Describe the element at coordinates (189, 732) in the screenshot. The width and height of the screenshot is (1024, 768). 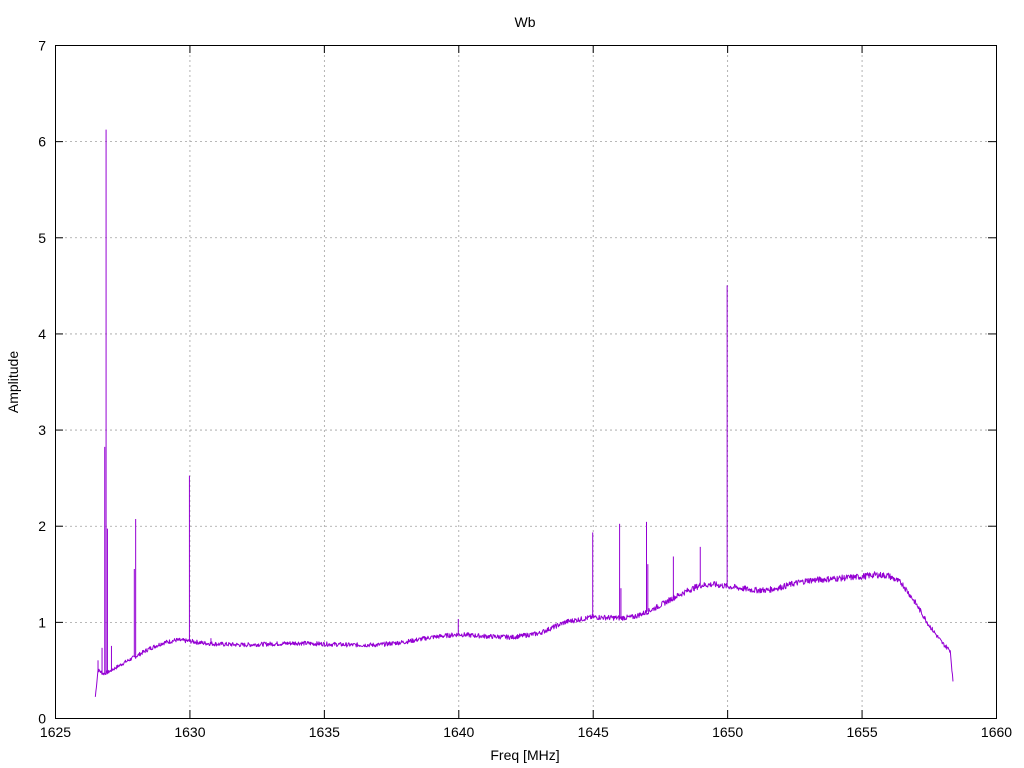
I see `x-tick-label: 1630` at that location.